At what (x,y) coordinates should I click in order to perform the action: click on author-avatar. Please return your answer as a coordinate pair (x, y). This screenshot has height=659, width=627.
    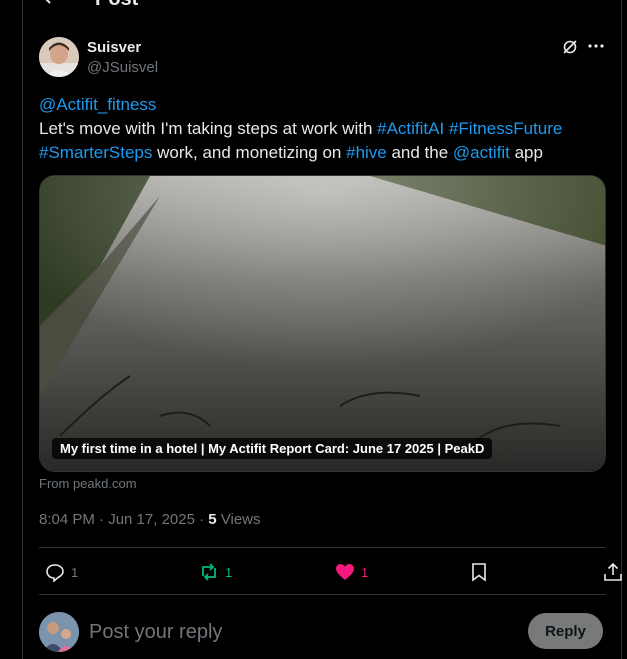
    Looking at the image, I should click on (59, 57).